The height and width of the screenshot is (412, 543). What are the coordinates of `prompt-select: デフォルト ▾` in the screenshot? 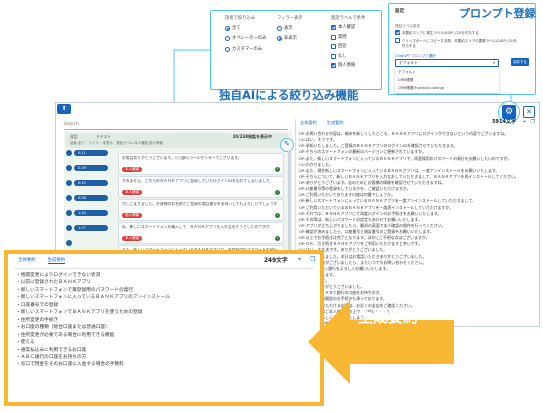 It's located at (447, 63).